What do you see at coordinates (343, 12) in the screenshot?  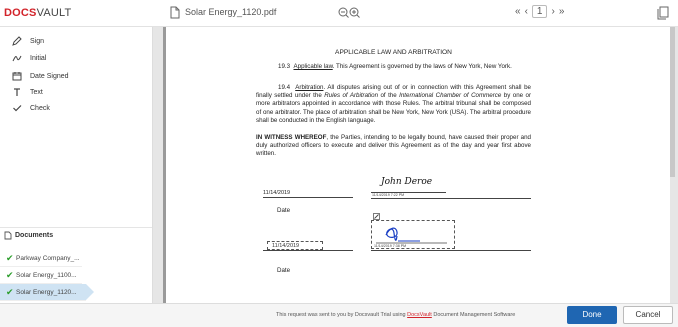 I see `zoom-out-icon` at bounding box center [343, 12].